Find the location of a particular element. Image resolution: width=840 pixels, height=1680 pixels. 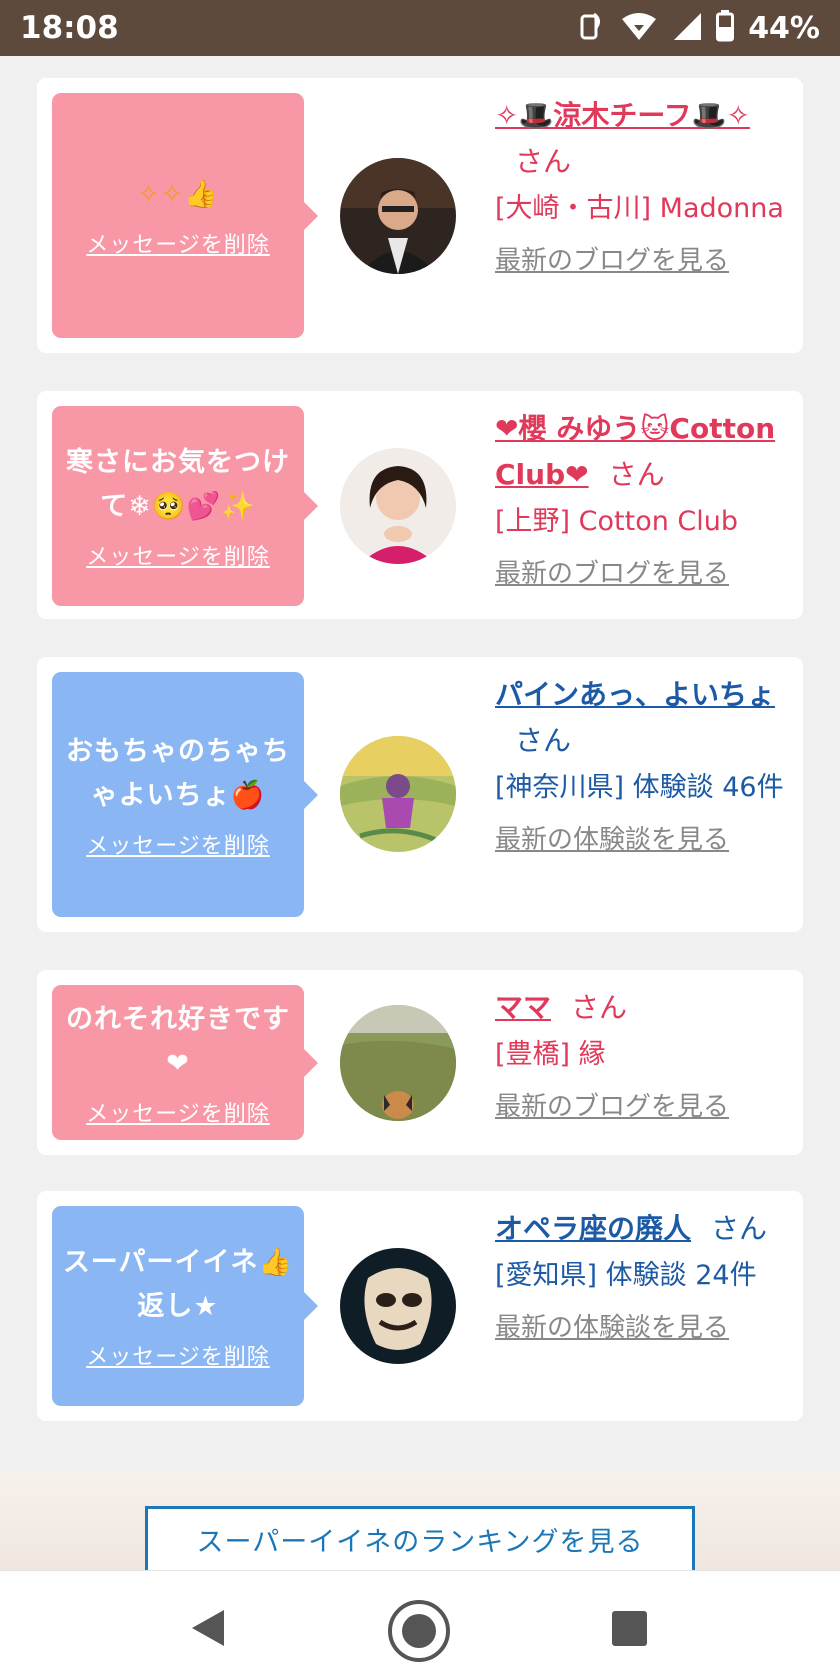

nfc-icon is located at coordinates (591, 28).